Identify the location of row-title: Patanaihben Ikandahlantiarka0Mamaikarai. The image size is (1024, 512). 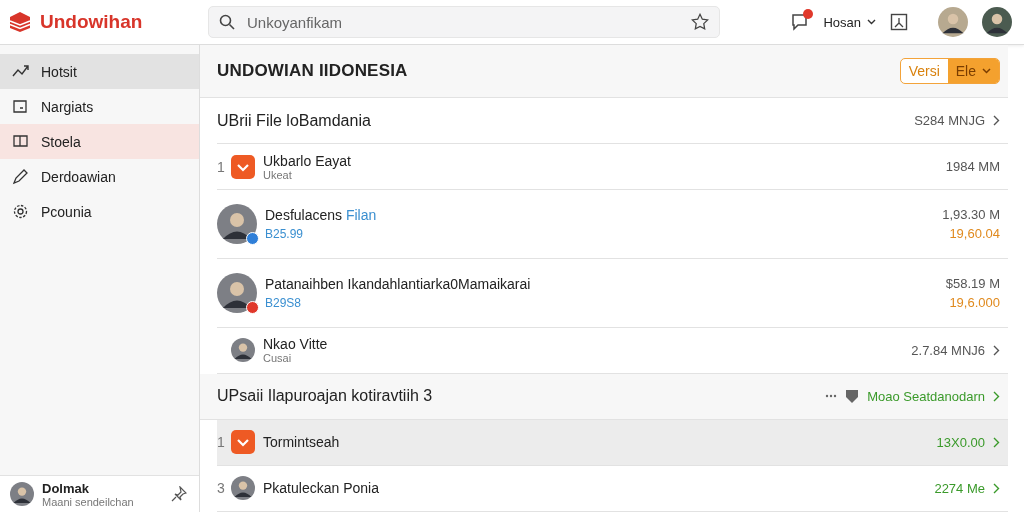
(398, 283).